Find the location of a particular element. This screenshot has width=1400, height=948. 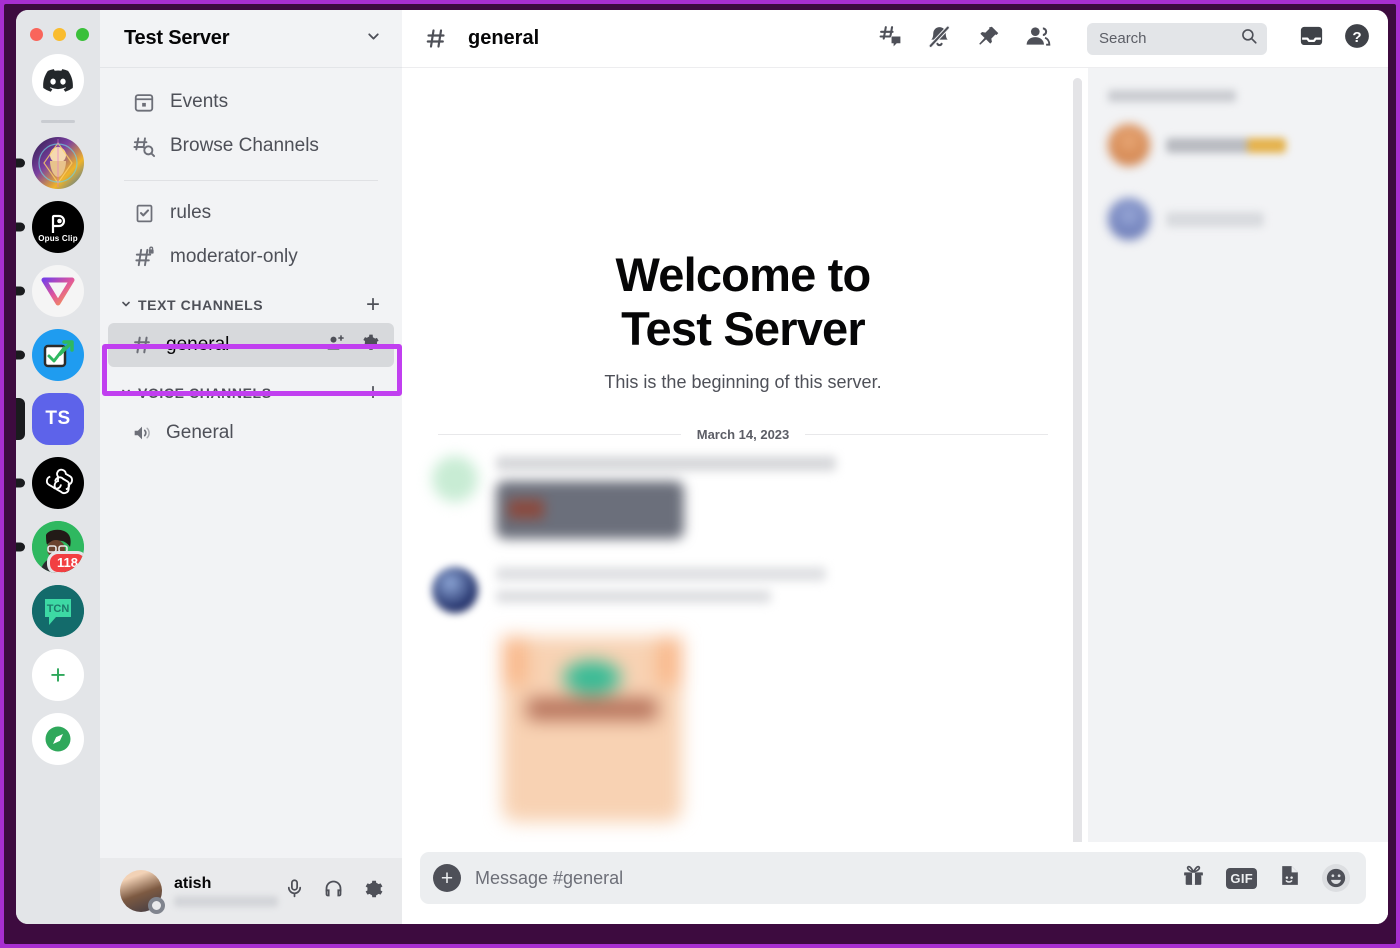

server-item-opus-clip: Opus Clip is located at coordinates (58, 227).